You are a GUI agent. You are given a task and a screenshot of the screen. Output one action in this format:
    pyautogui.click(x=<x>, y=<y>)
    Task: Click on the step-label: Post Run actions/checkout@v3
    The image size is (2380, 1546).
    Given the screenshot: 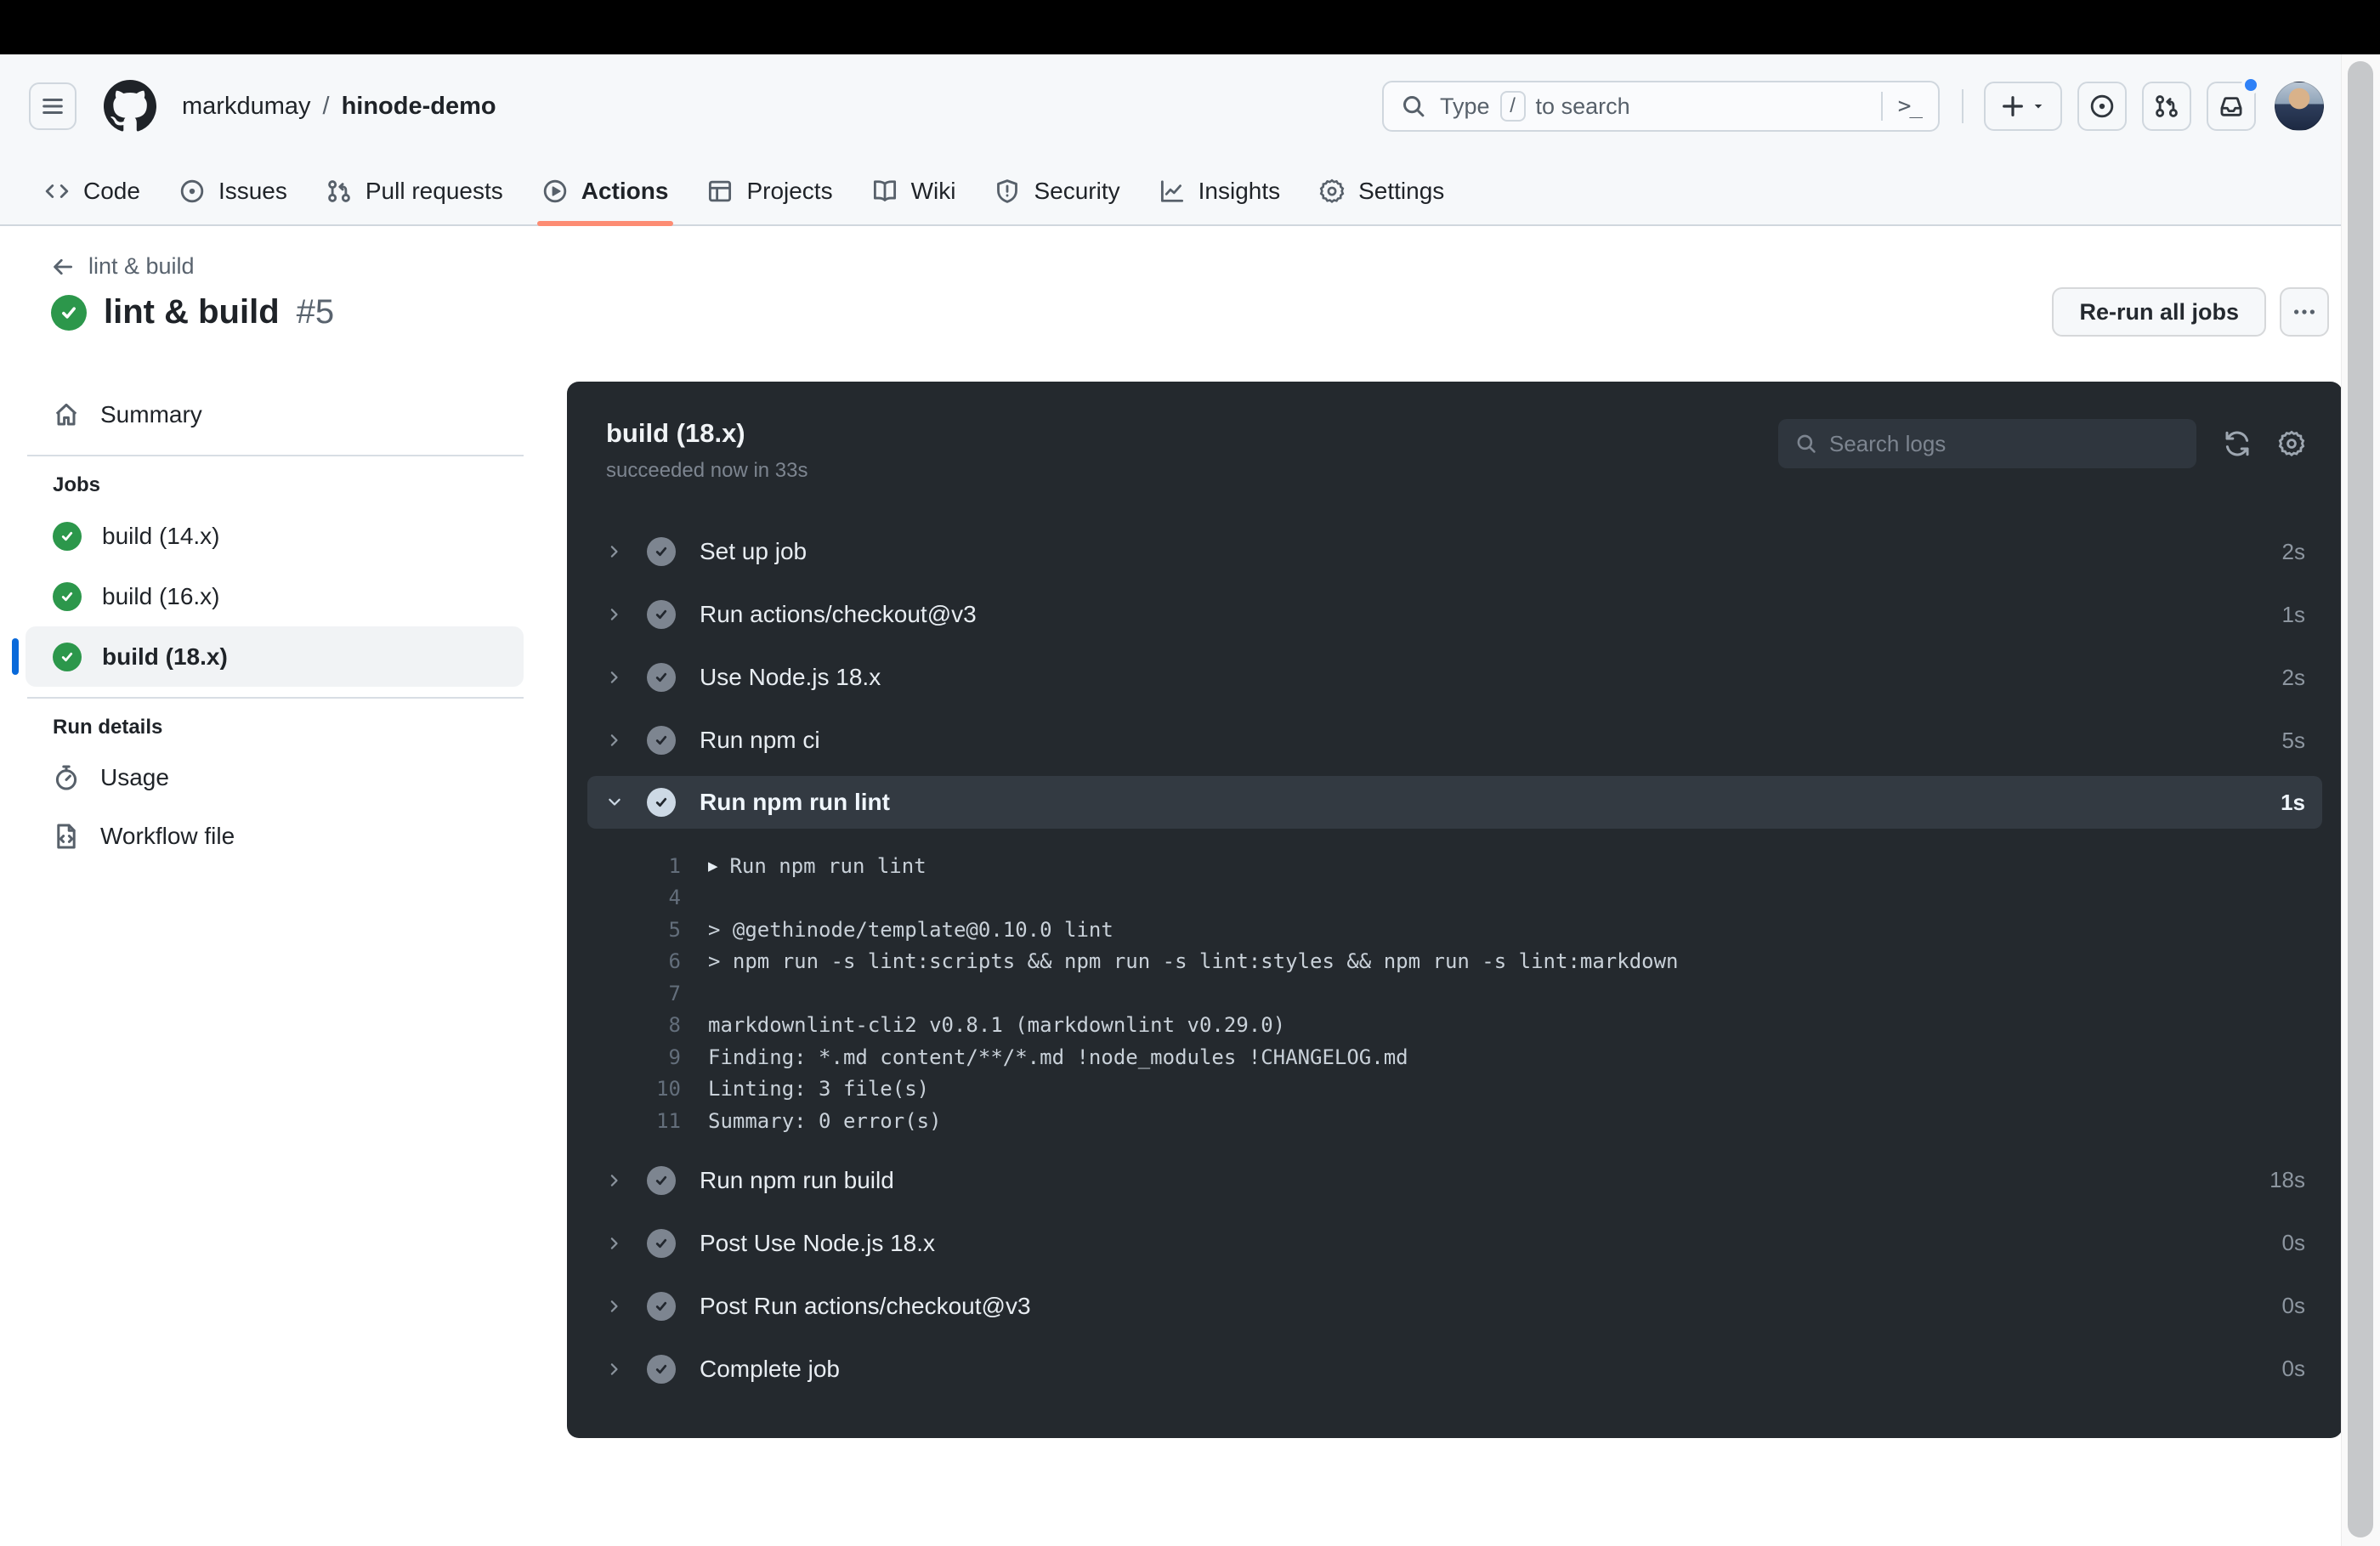 What is the action you would take?
    pyautogui.click(x=865, y=1305)
    